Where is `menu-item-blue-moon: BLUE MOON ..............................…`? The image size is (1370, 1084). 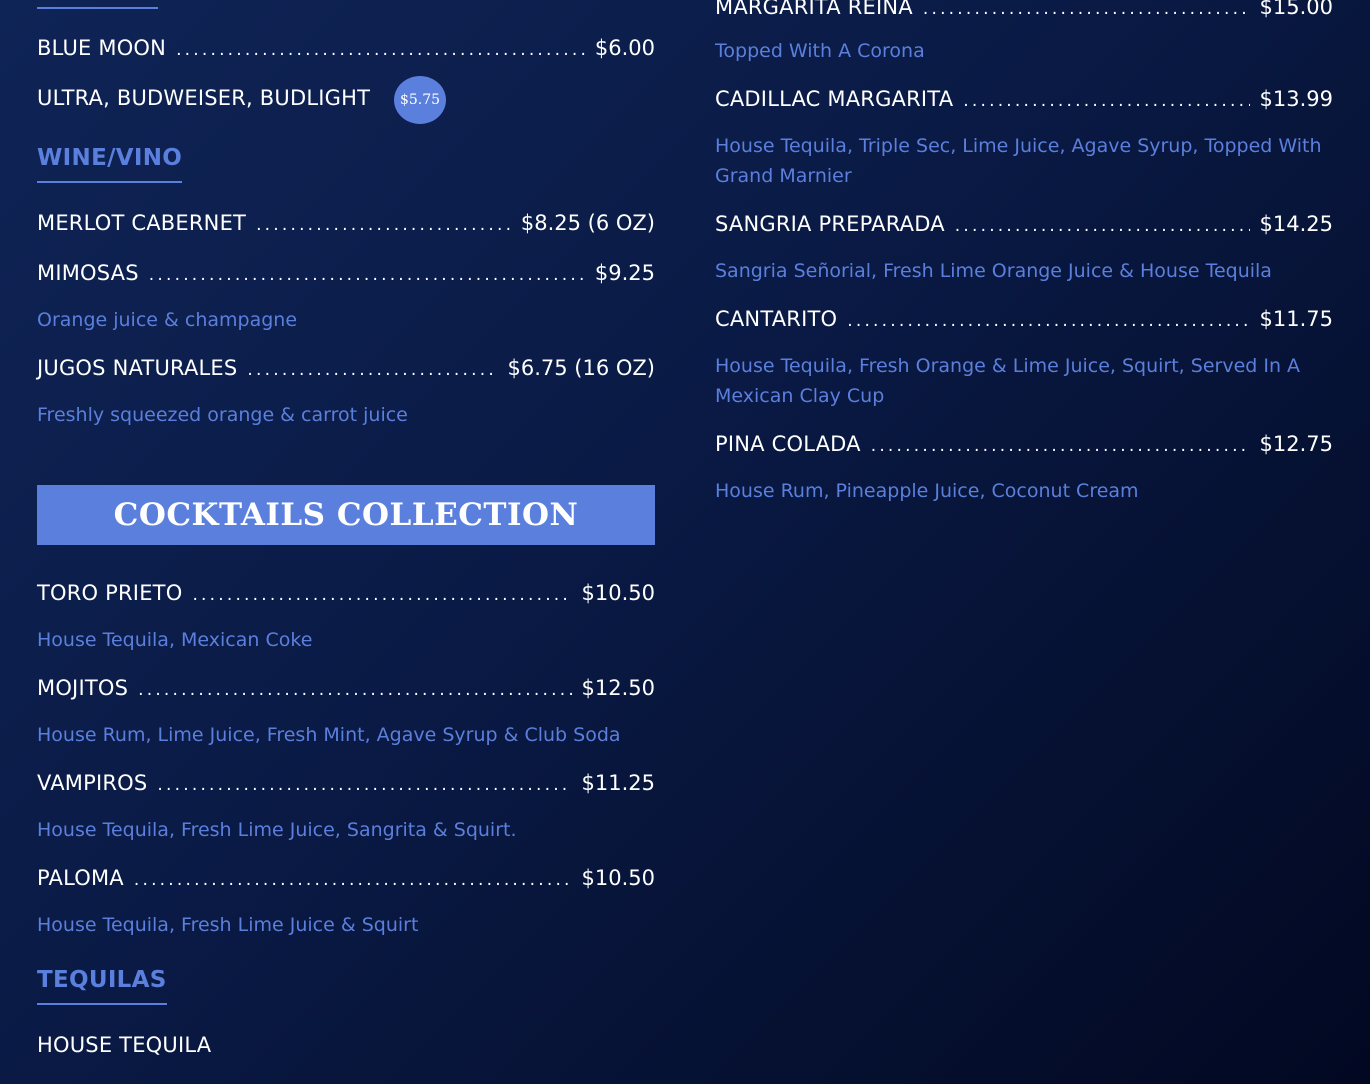 menu-item-blue-moon: BLUE MOON ..............................… is located at coordinates (346, 48).